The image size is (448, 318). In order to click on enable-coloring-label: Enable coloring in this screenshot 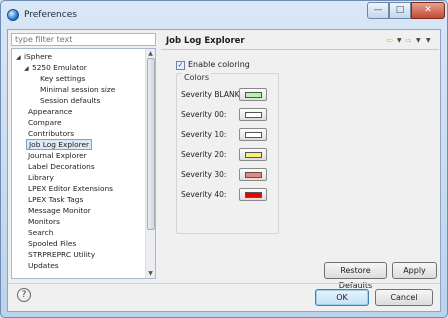, I will do `click(219, 64)`.